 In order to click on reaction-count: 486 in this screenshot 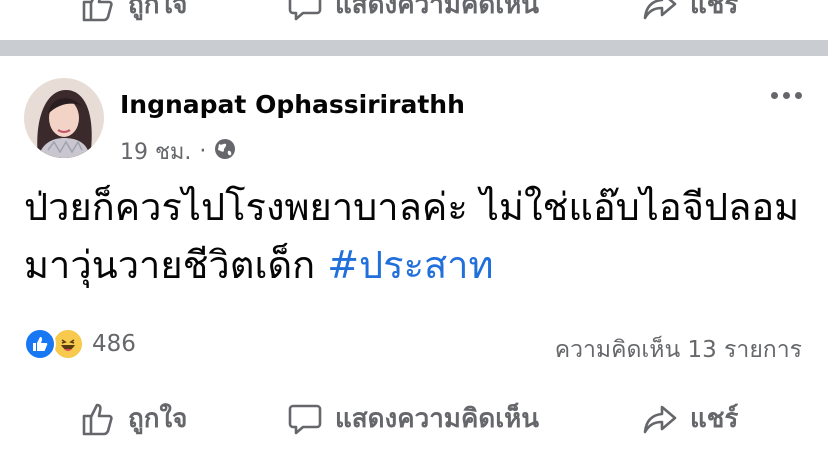, I will do `click(114, 344)`.